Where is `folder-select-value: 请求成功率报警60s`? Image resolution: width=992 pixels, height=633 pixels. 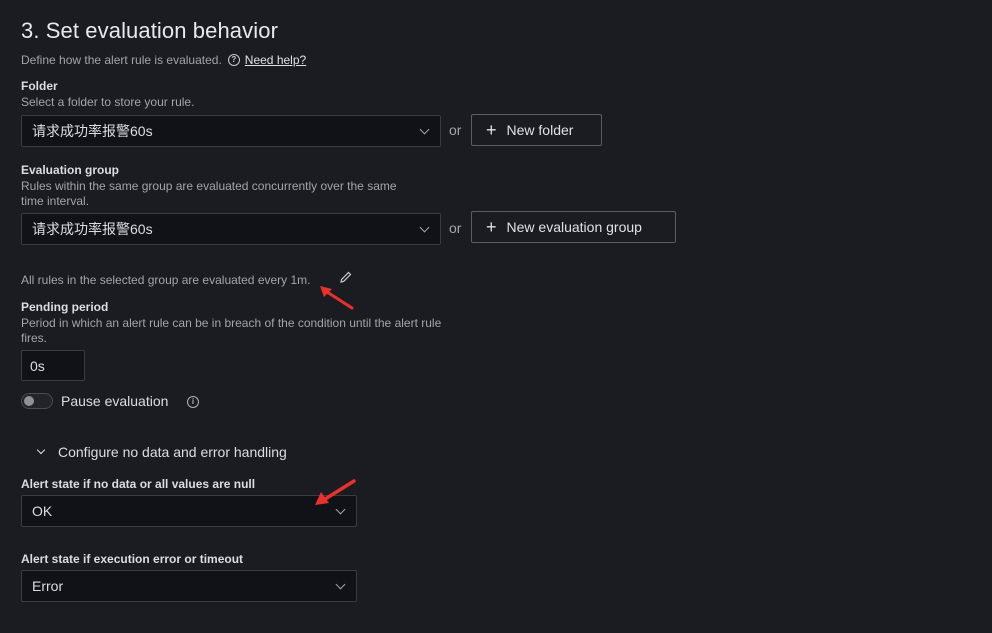 folder-select-value: 请求成功率报警60s is located at coordinates (92, 131).